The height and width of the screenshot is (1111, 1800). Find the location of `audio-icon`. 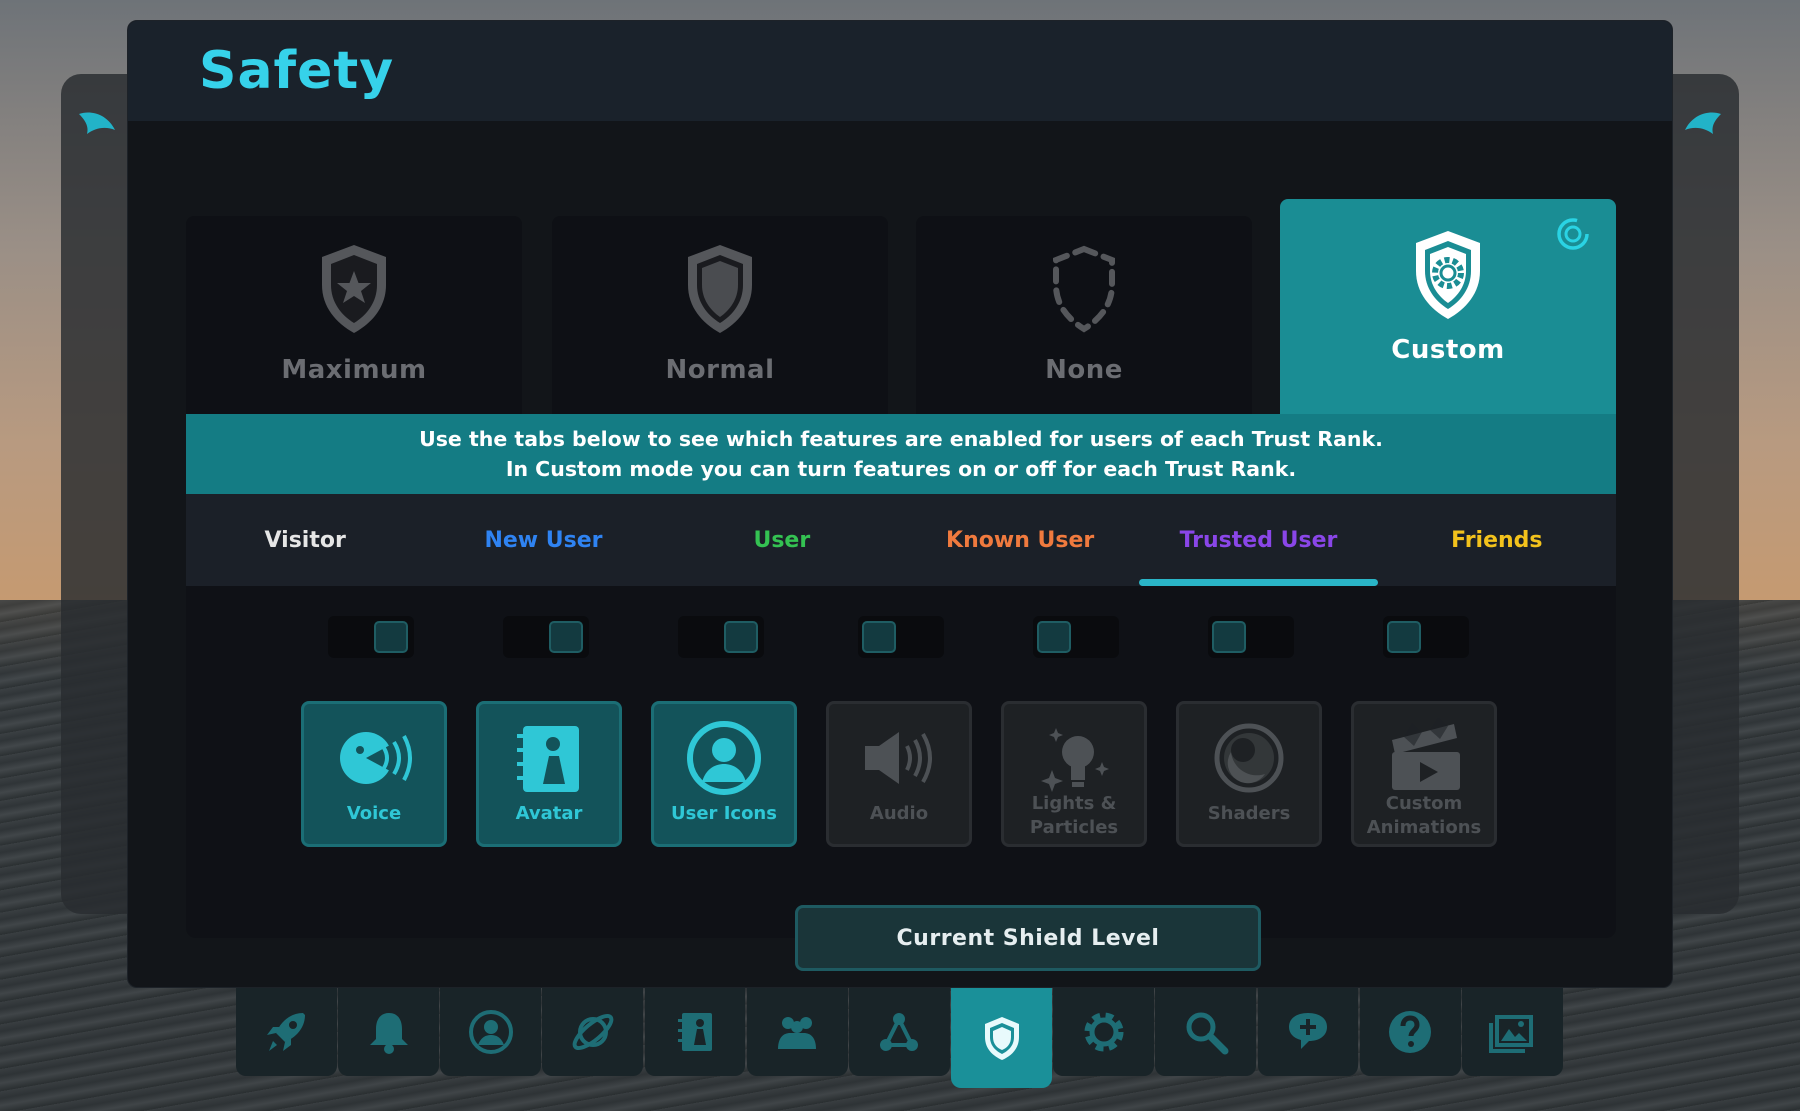

audio-icon is located at coordinates (898, 758).